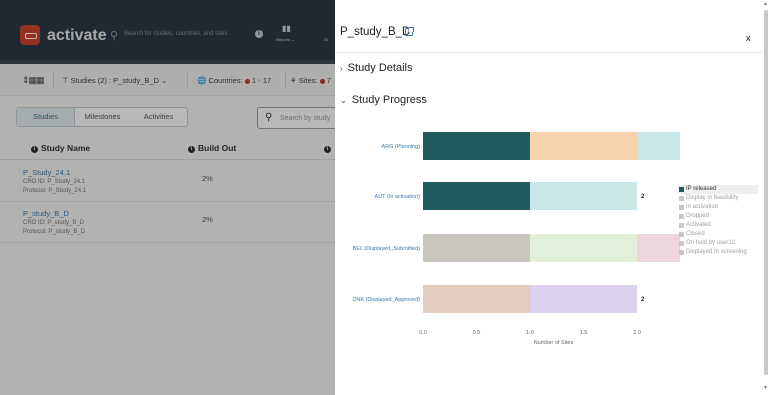 The height and width of the screenshot is (395, 770). I want to click on study-details-toggle: › Study Details, so click(376, 68).